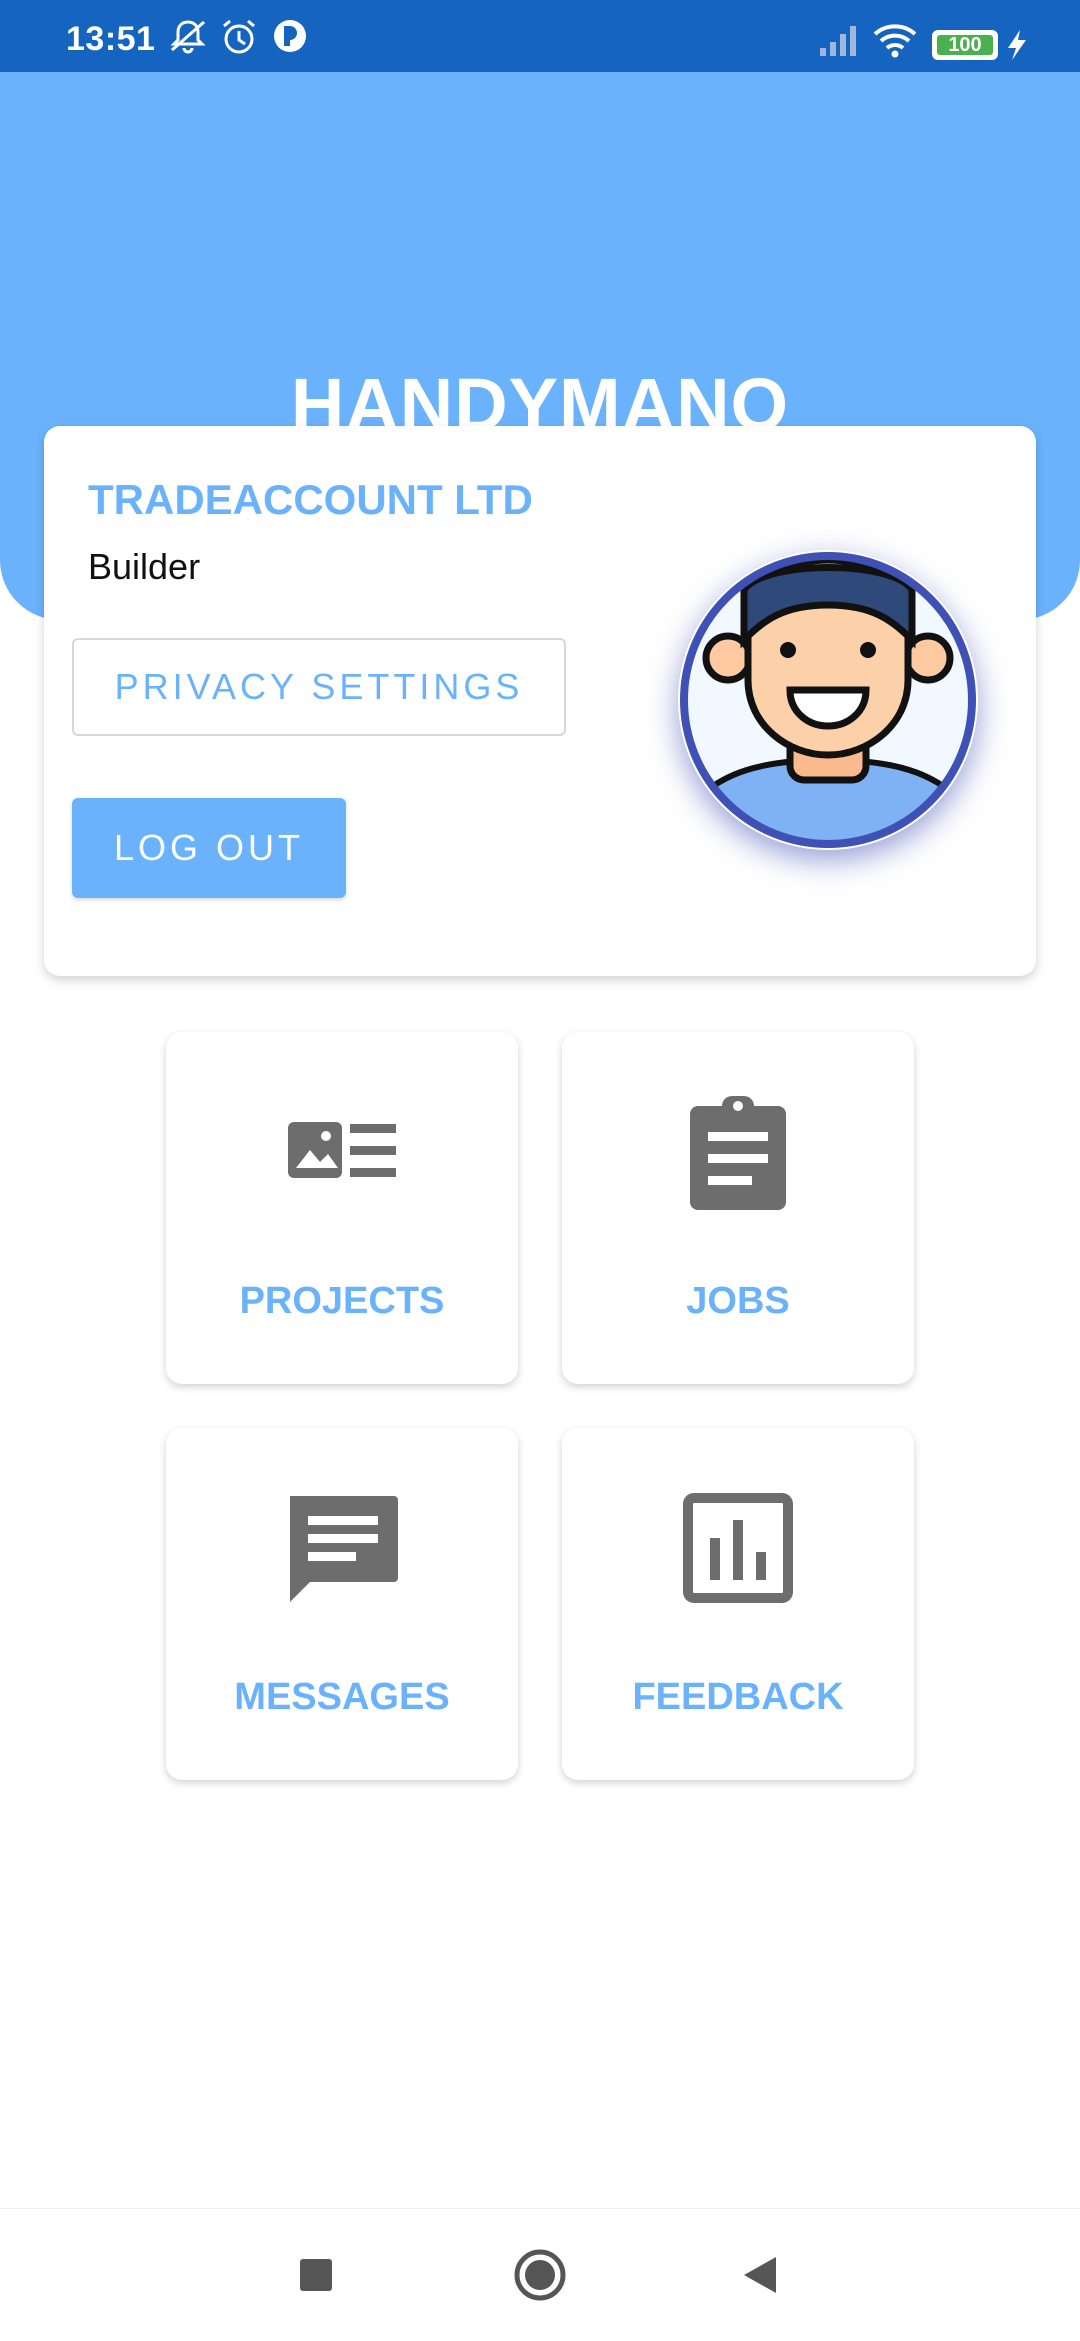 The width and height of the screenshot is (1080, 2341). Describe the element at coordinates (342, 1208) in the screenshot. I see `projects-tile: PROJECTS` at that location.